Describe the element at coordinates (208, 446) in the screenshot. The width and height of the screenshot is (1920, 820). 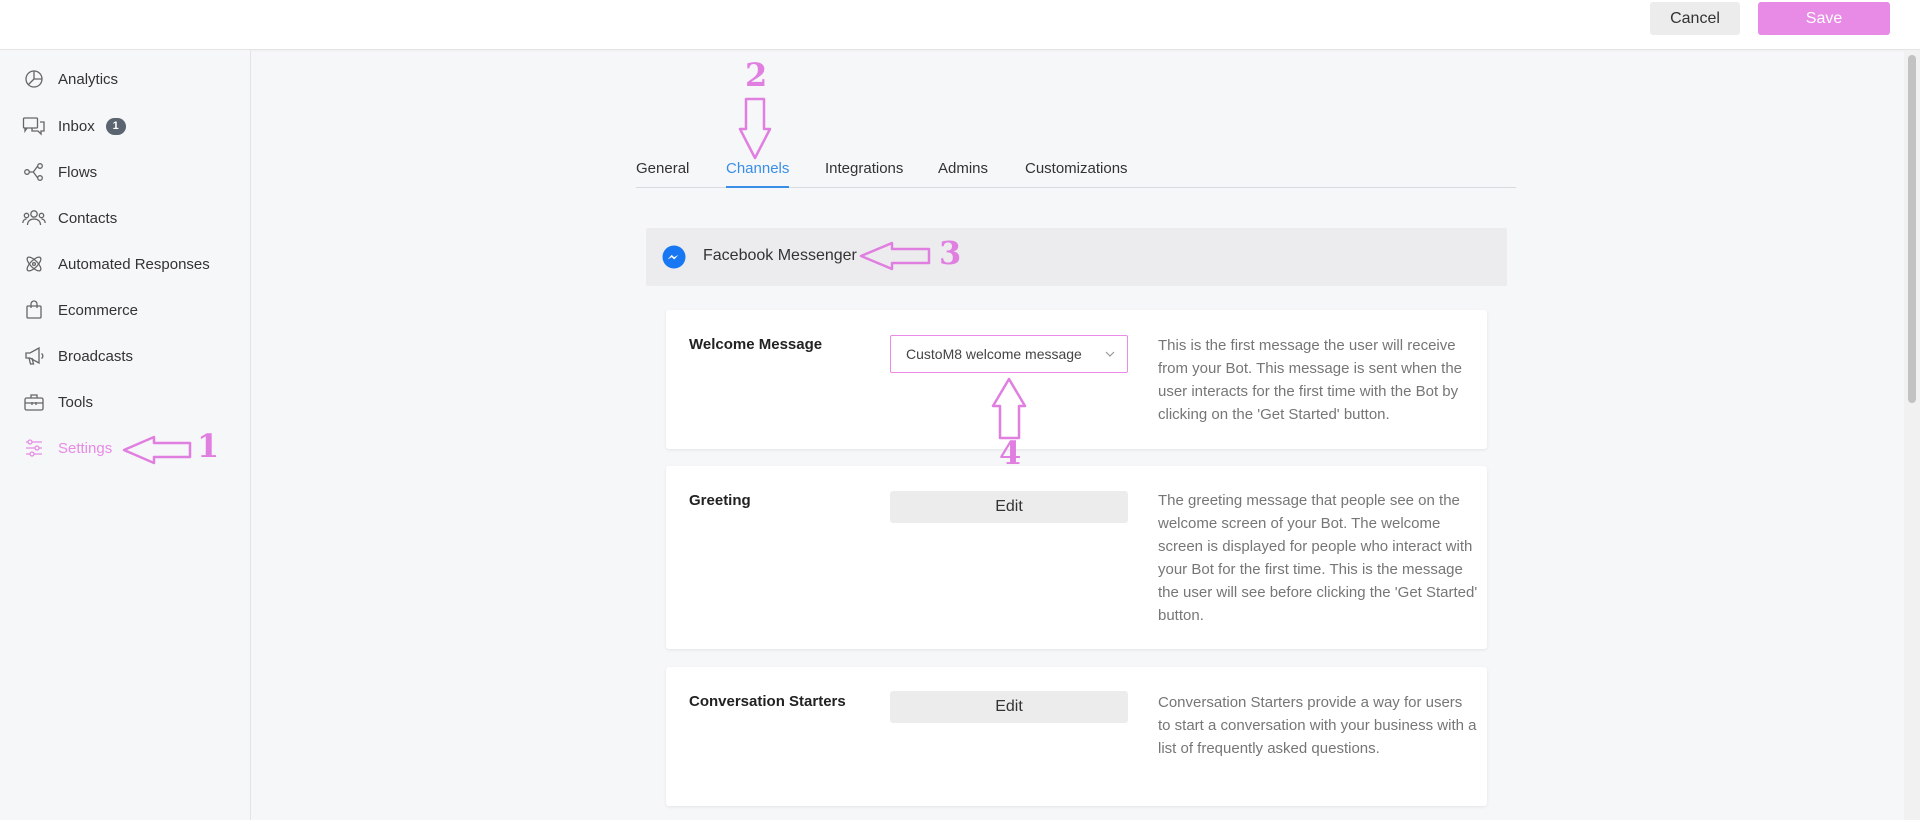
I see `annotation-number: 1` at that location.